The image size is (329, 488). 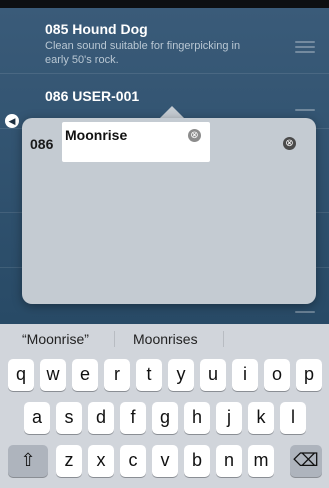 What do you see at coordinates (229, 418) in the screenshot?
I see `key-j: j` at bounding box center [229, 418].